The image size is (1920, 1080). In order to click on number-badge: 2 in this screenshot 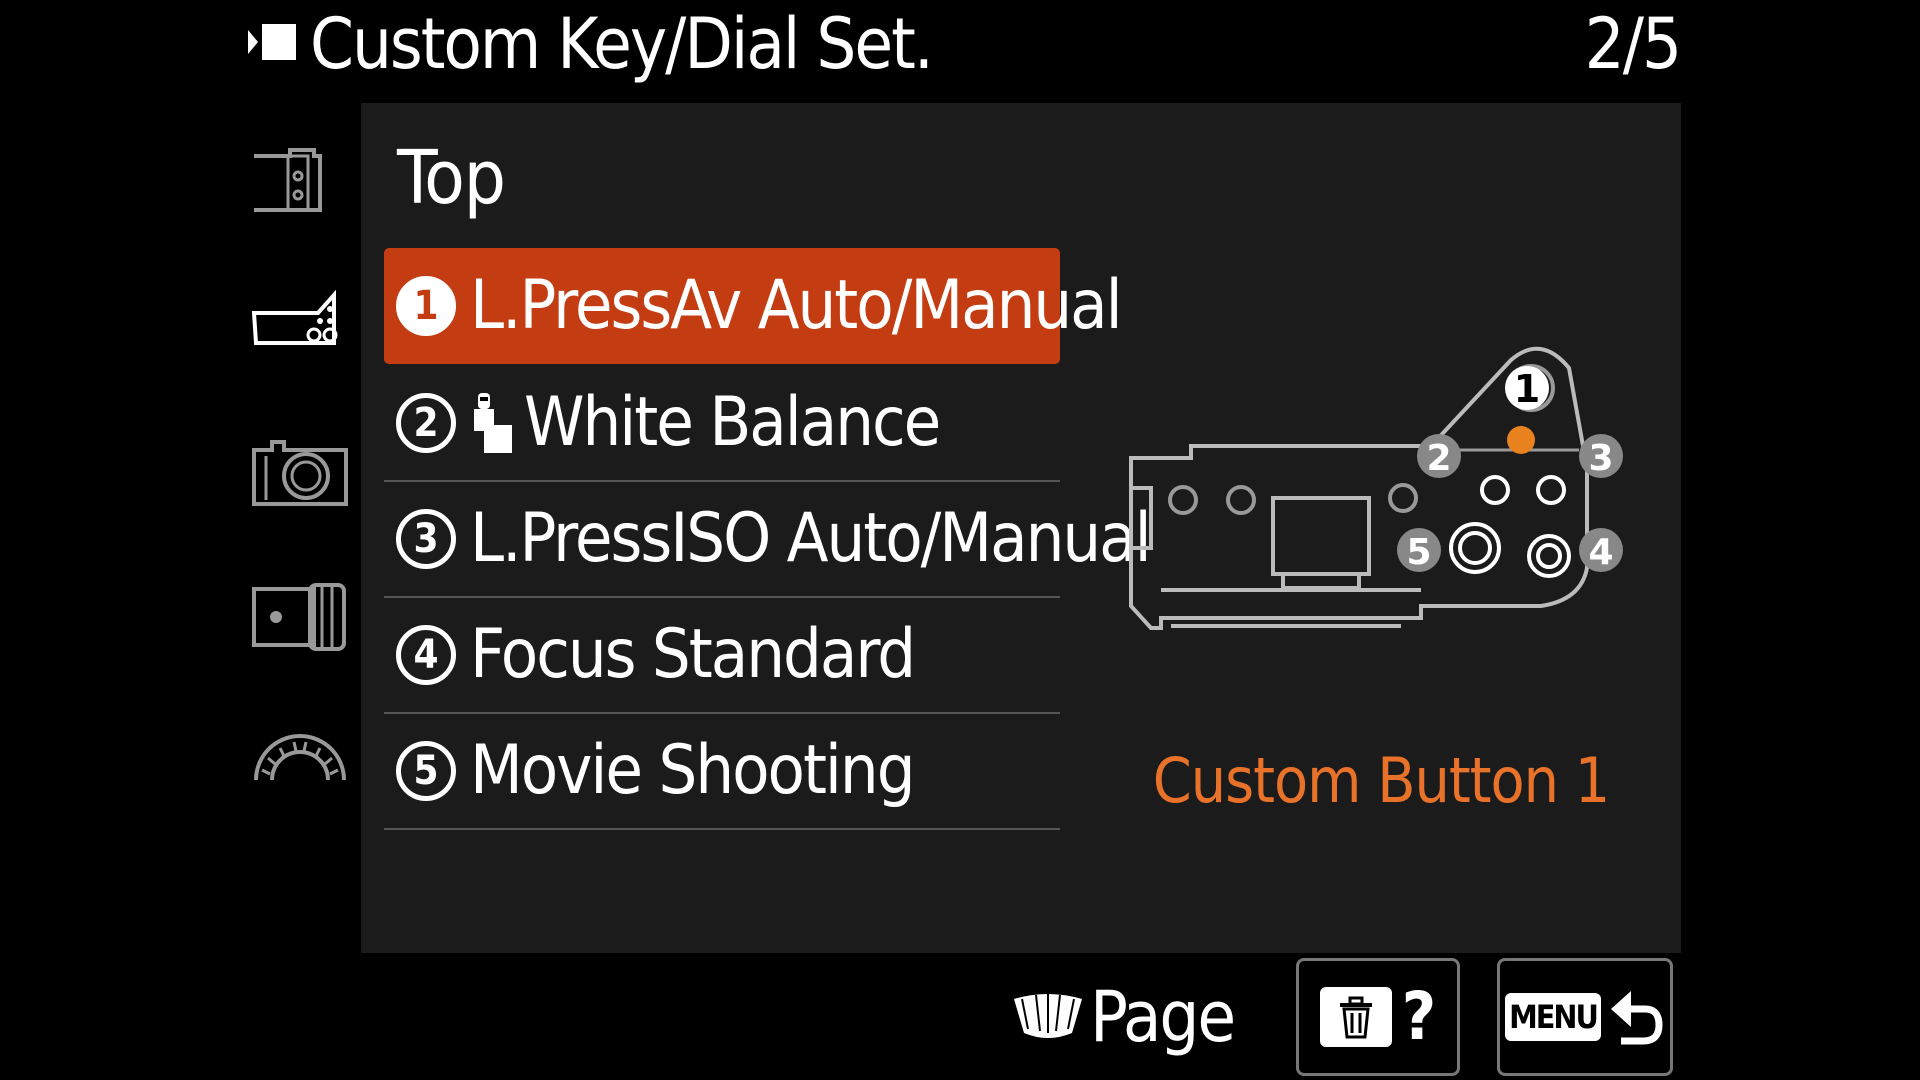, I will do `click(426, 423)`.